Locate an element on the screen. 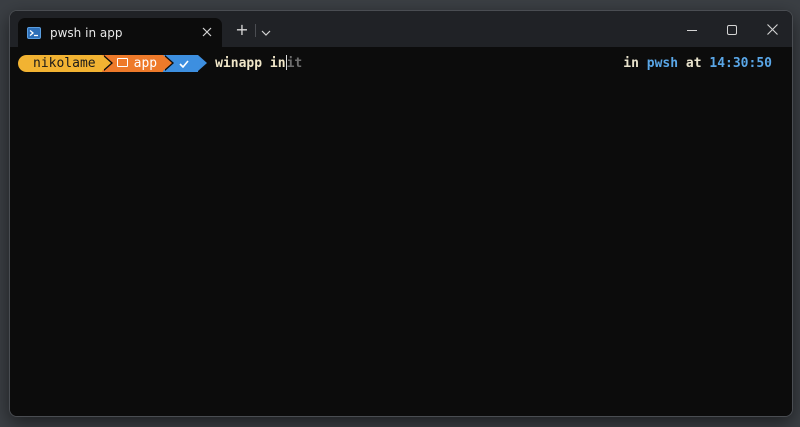 Image resolution: width=800 pixels, height=427 pixels. autosuggestion: it is located at coordinates (294, 63).